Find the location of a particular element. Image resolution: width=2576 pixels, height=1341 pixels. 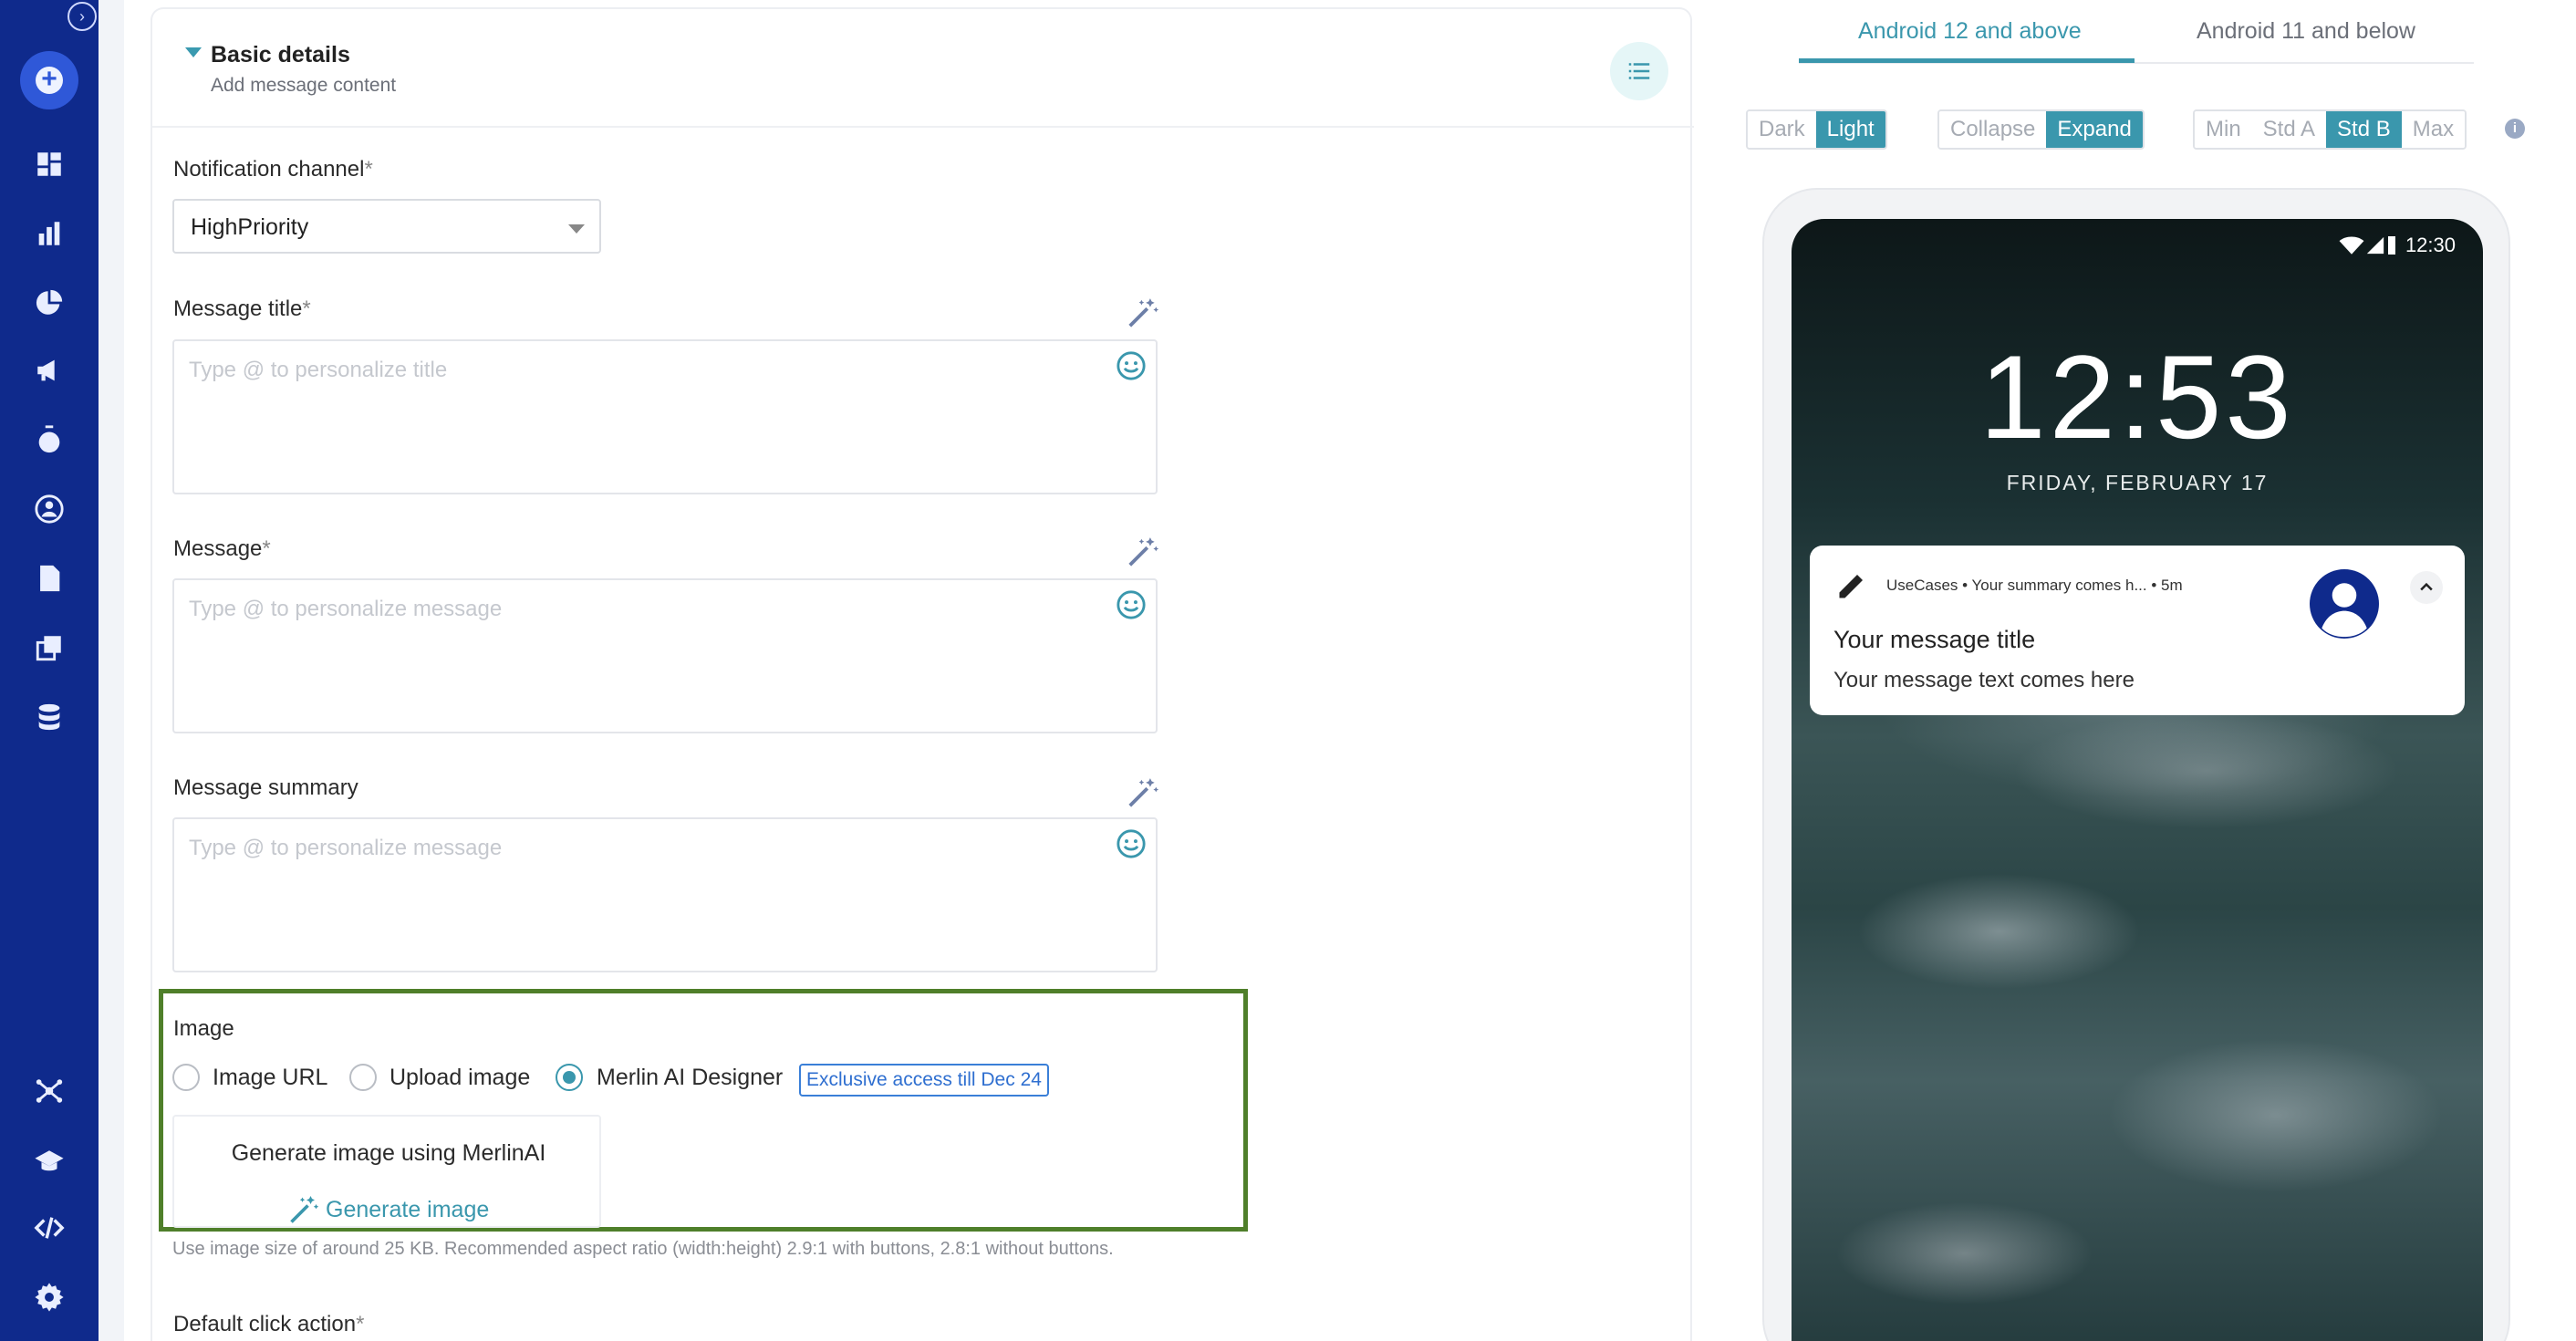

list-icon is located at coordinates (1639, 71).